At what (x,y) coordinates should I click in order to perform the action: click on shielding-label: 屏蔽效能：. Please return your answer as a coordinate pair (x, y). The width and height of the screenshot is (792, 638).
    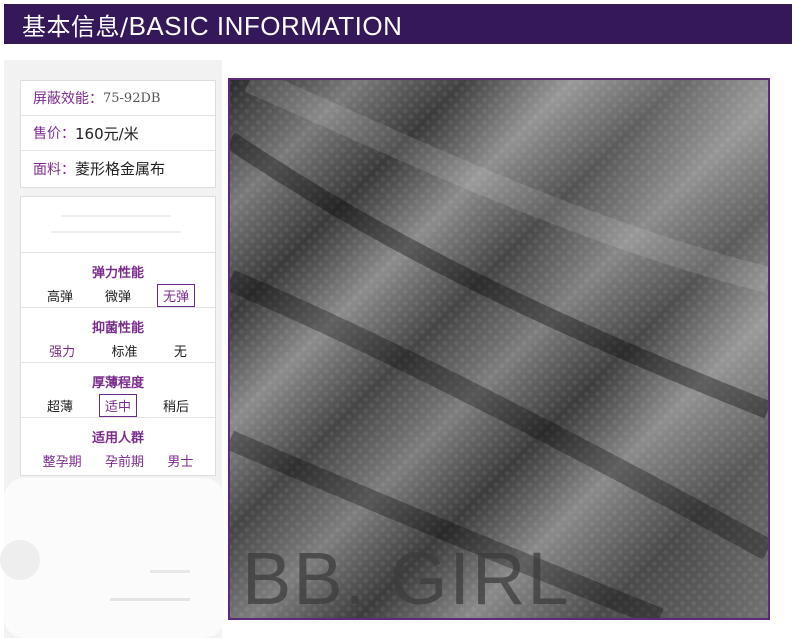
    Looking at the image, I should click on (68, 99).